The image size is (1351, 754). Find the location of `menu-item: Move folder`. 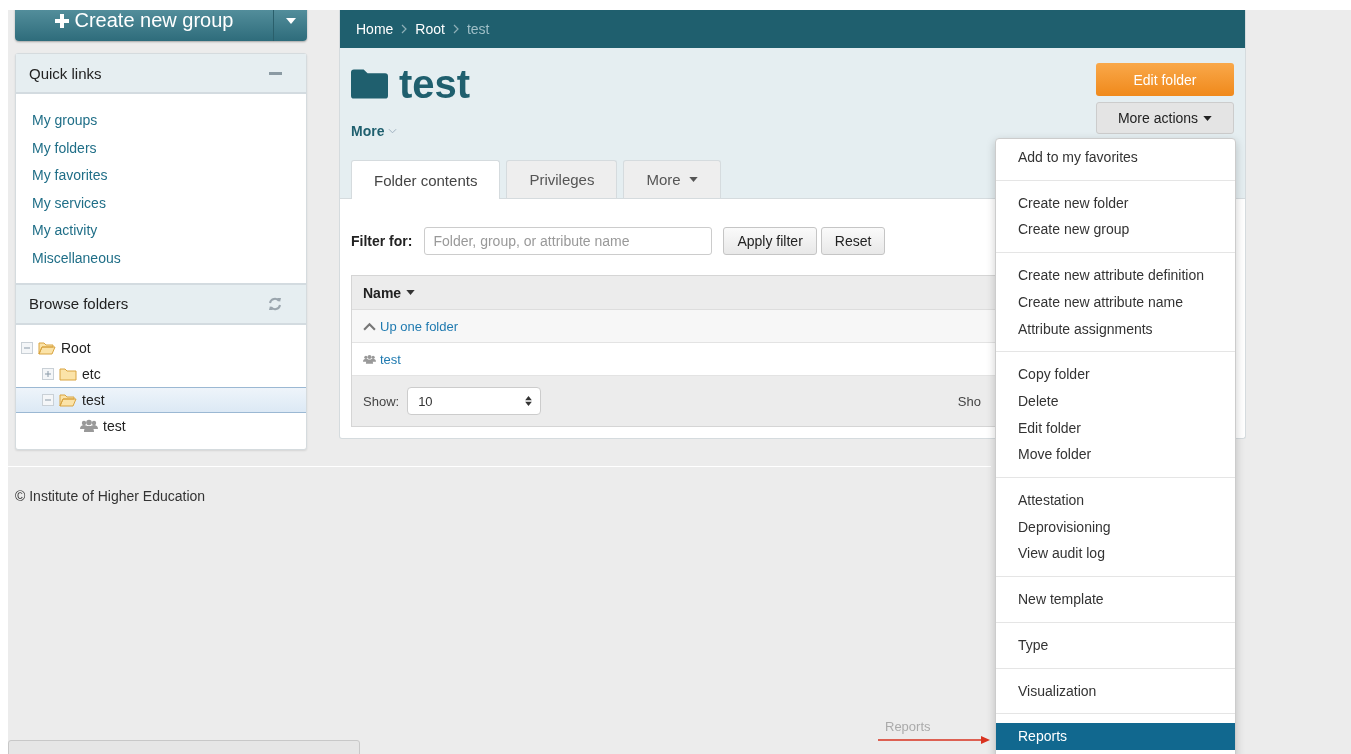

menu-item: Move folder is located at coordinates (1115, 455).